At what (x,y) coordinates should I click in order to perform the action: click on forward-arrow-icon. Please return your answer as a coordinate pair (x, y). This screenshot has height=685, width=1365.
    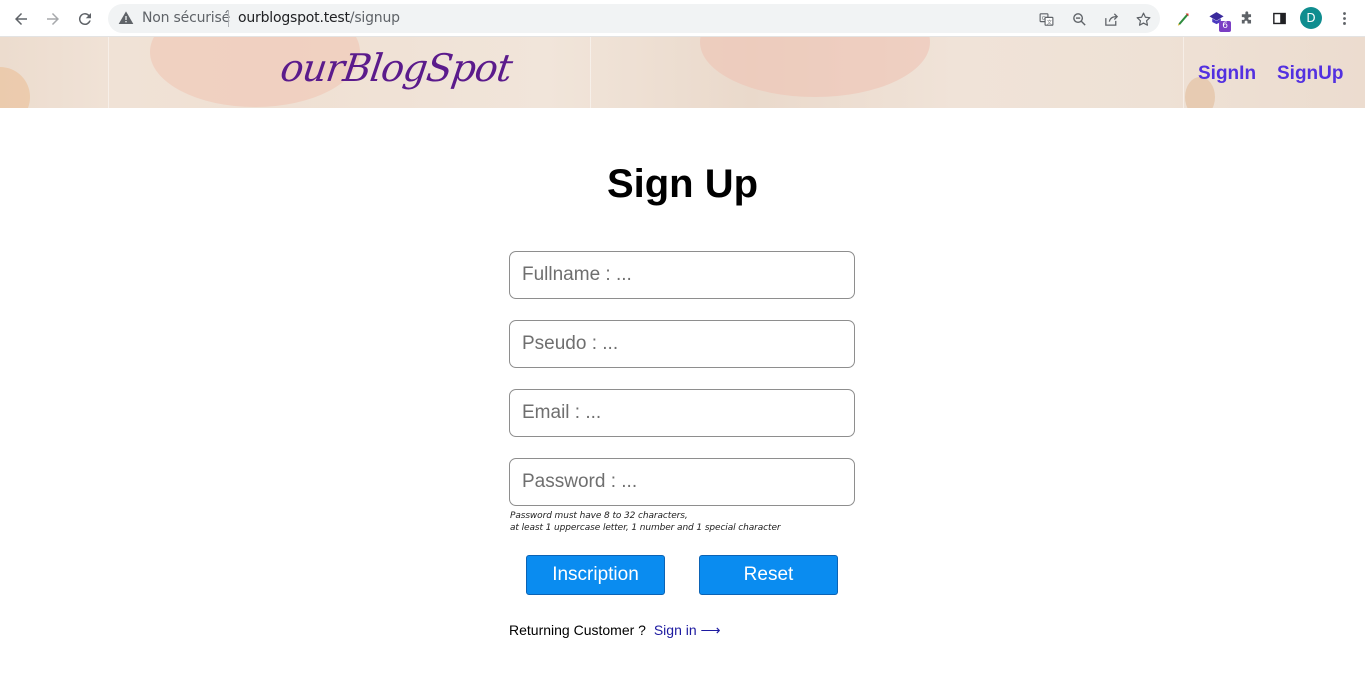
    Looking at the image, I should click on (53, 19).